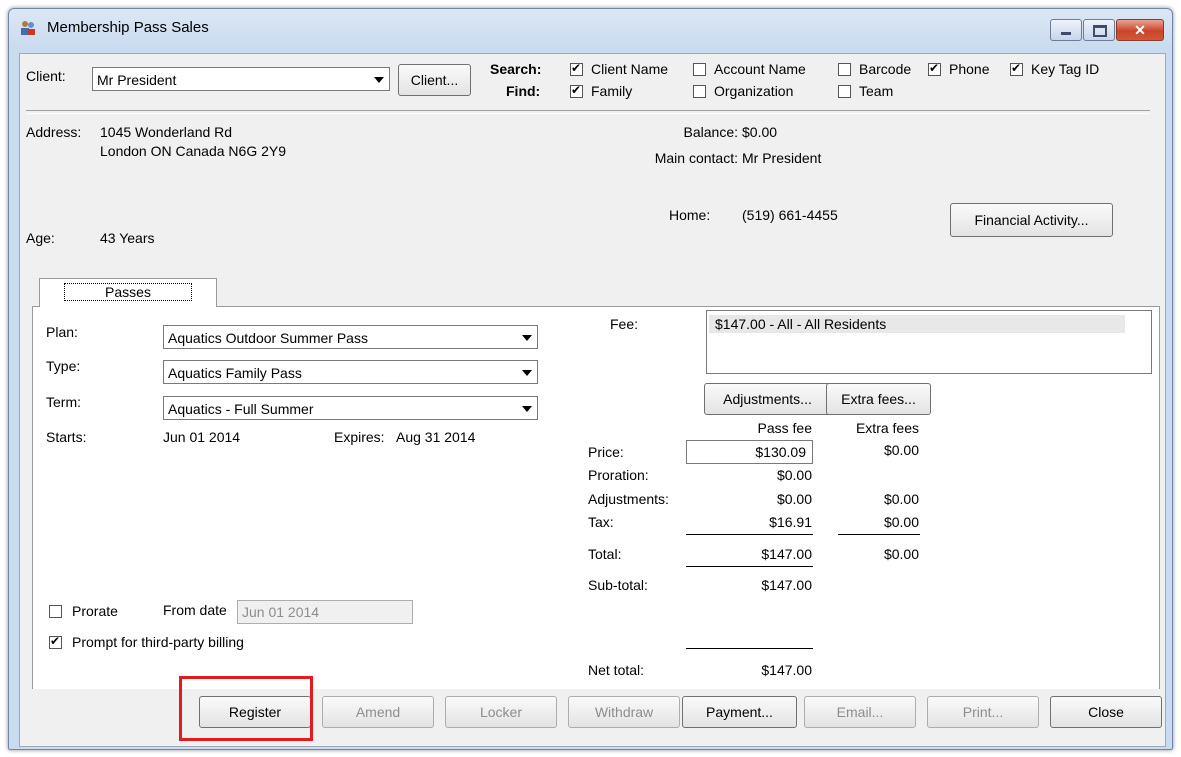 The width and height of the screenshot is (1181, 757). What do you see at coordinates (63, 366) in the screenshot?
I see `type-label: Type:` at bounding box center [63, 366].